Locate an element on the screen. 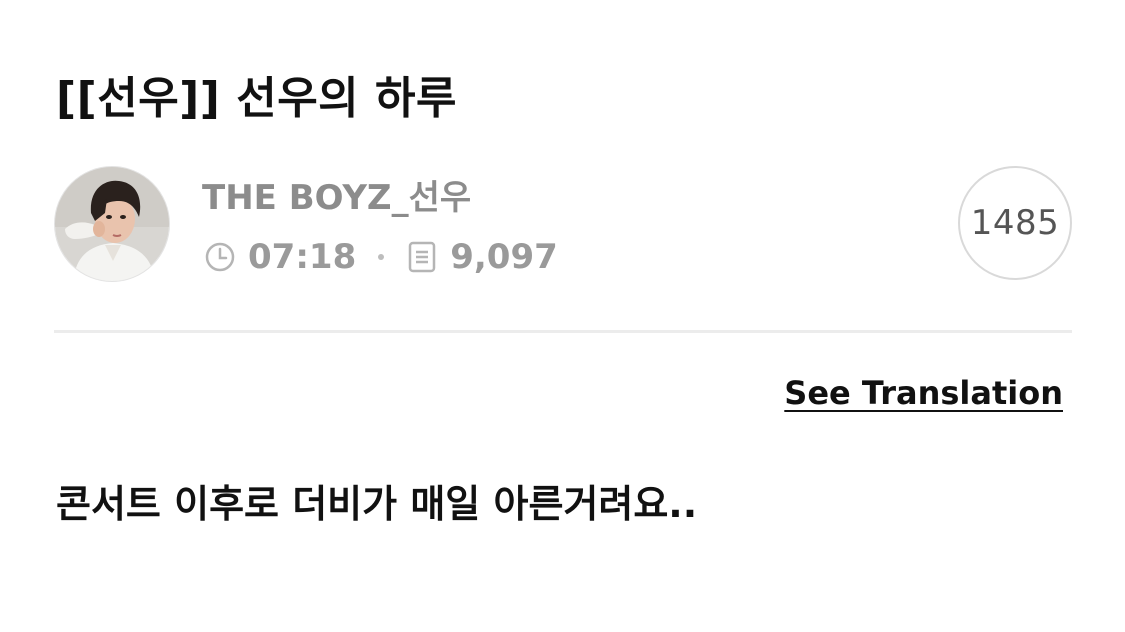 The width and height of the screenshot is (1125, 632). view-count: 9,097 is located at coordinates (504, 257).